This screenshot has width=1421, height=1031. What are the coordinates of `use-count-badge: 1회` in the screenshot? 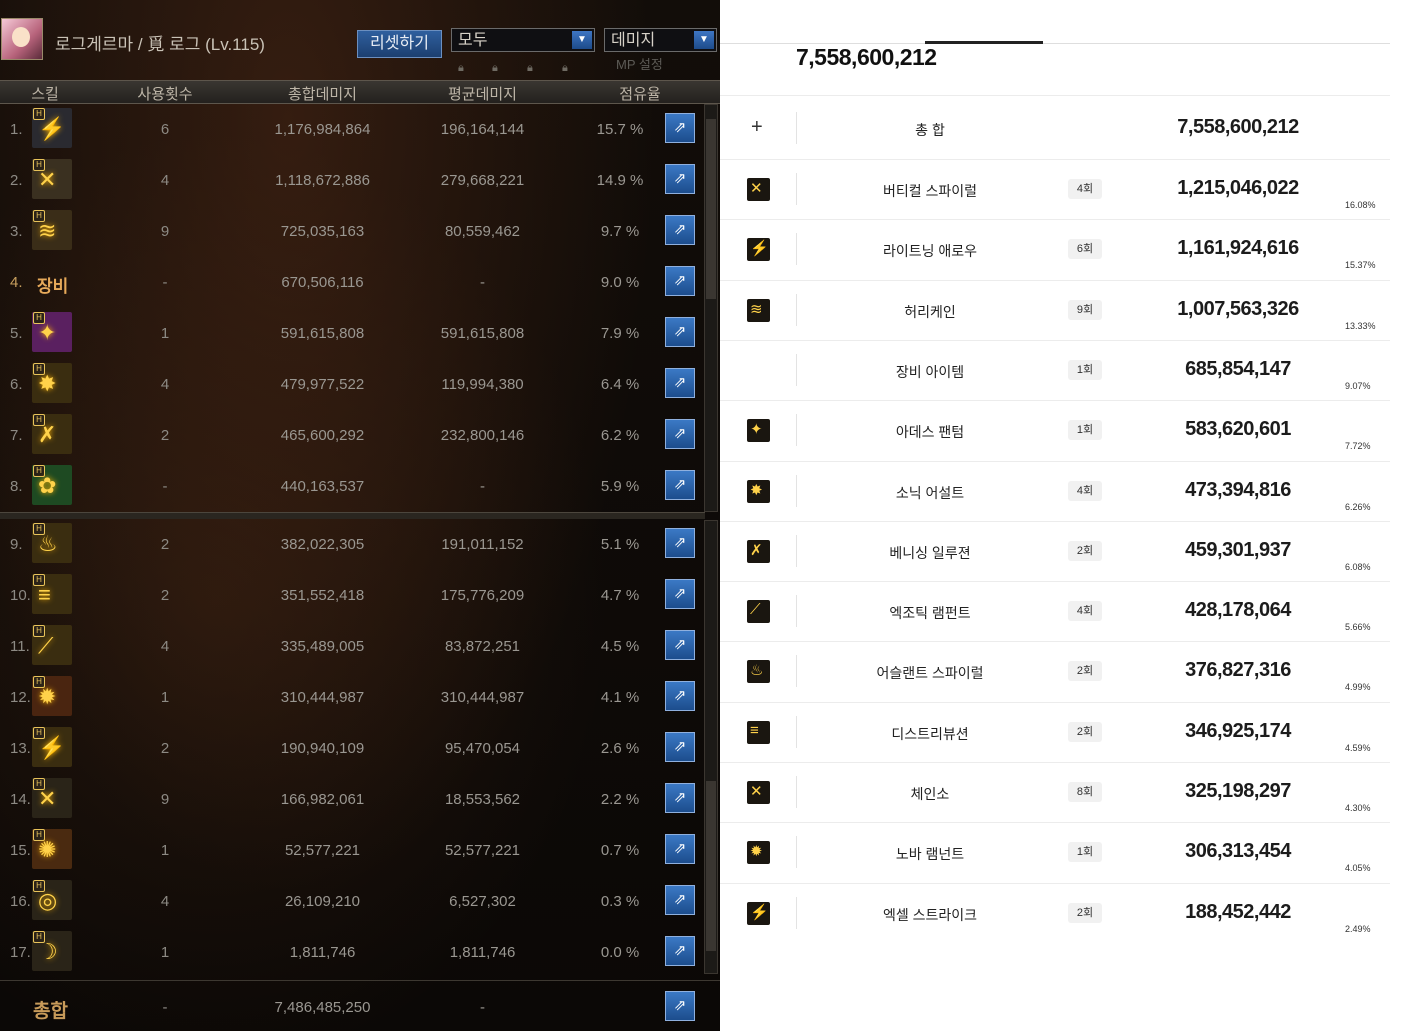 It's located at (1085, 430).